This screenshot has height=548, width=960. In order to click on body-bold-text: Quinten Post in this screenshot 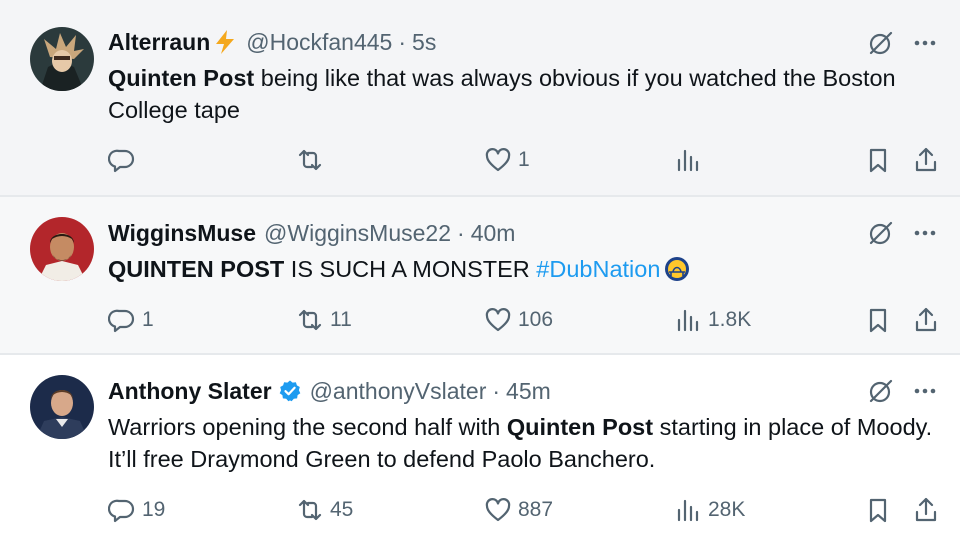, I will do `click(580, 427)`.